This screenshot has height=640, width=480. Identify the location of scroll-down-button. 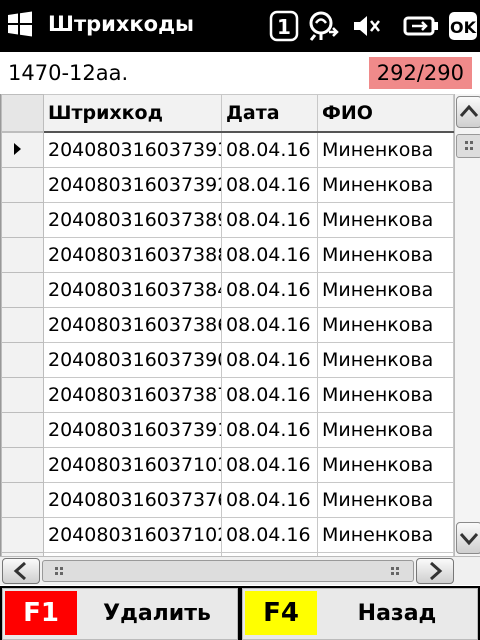
(468, 538).